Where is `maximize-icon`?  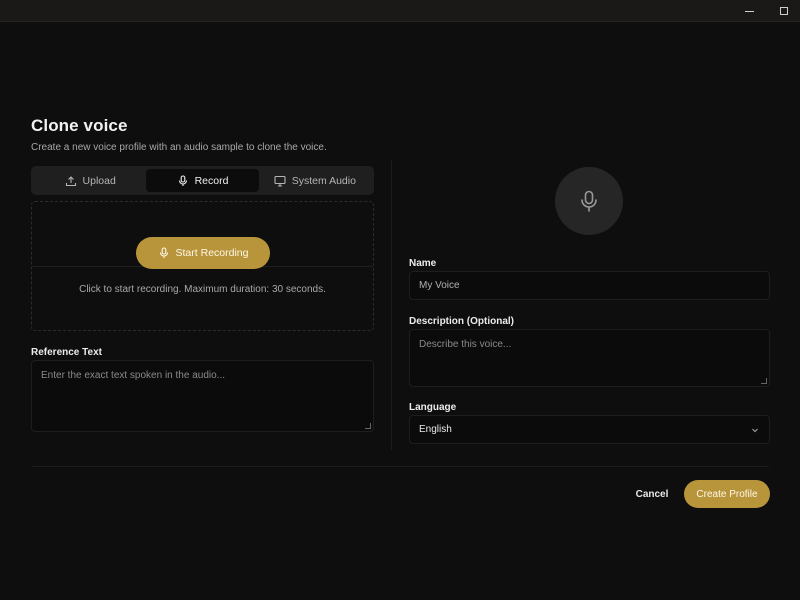 maximize-icon is located at coordinates (784, 11).